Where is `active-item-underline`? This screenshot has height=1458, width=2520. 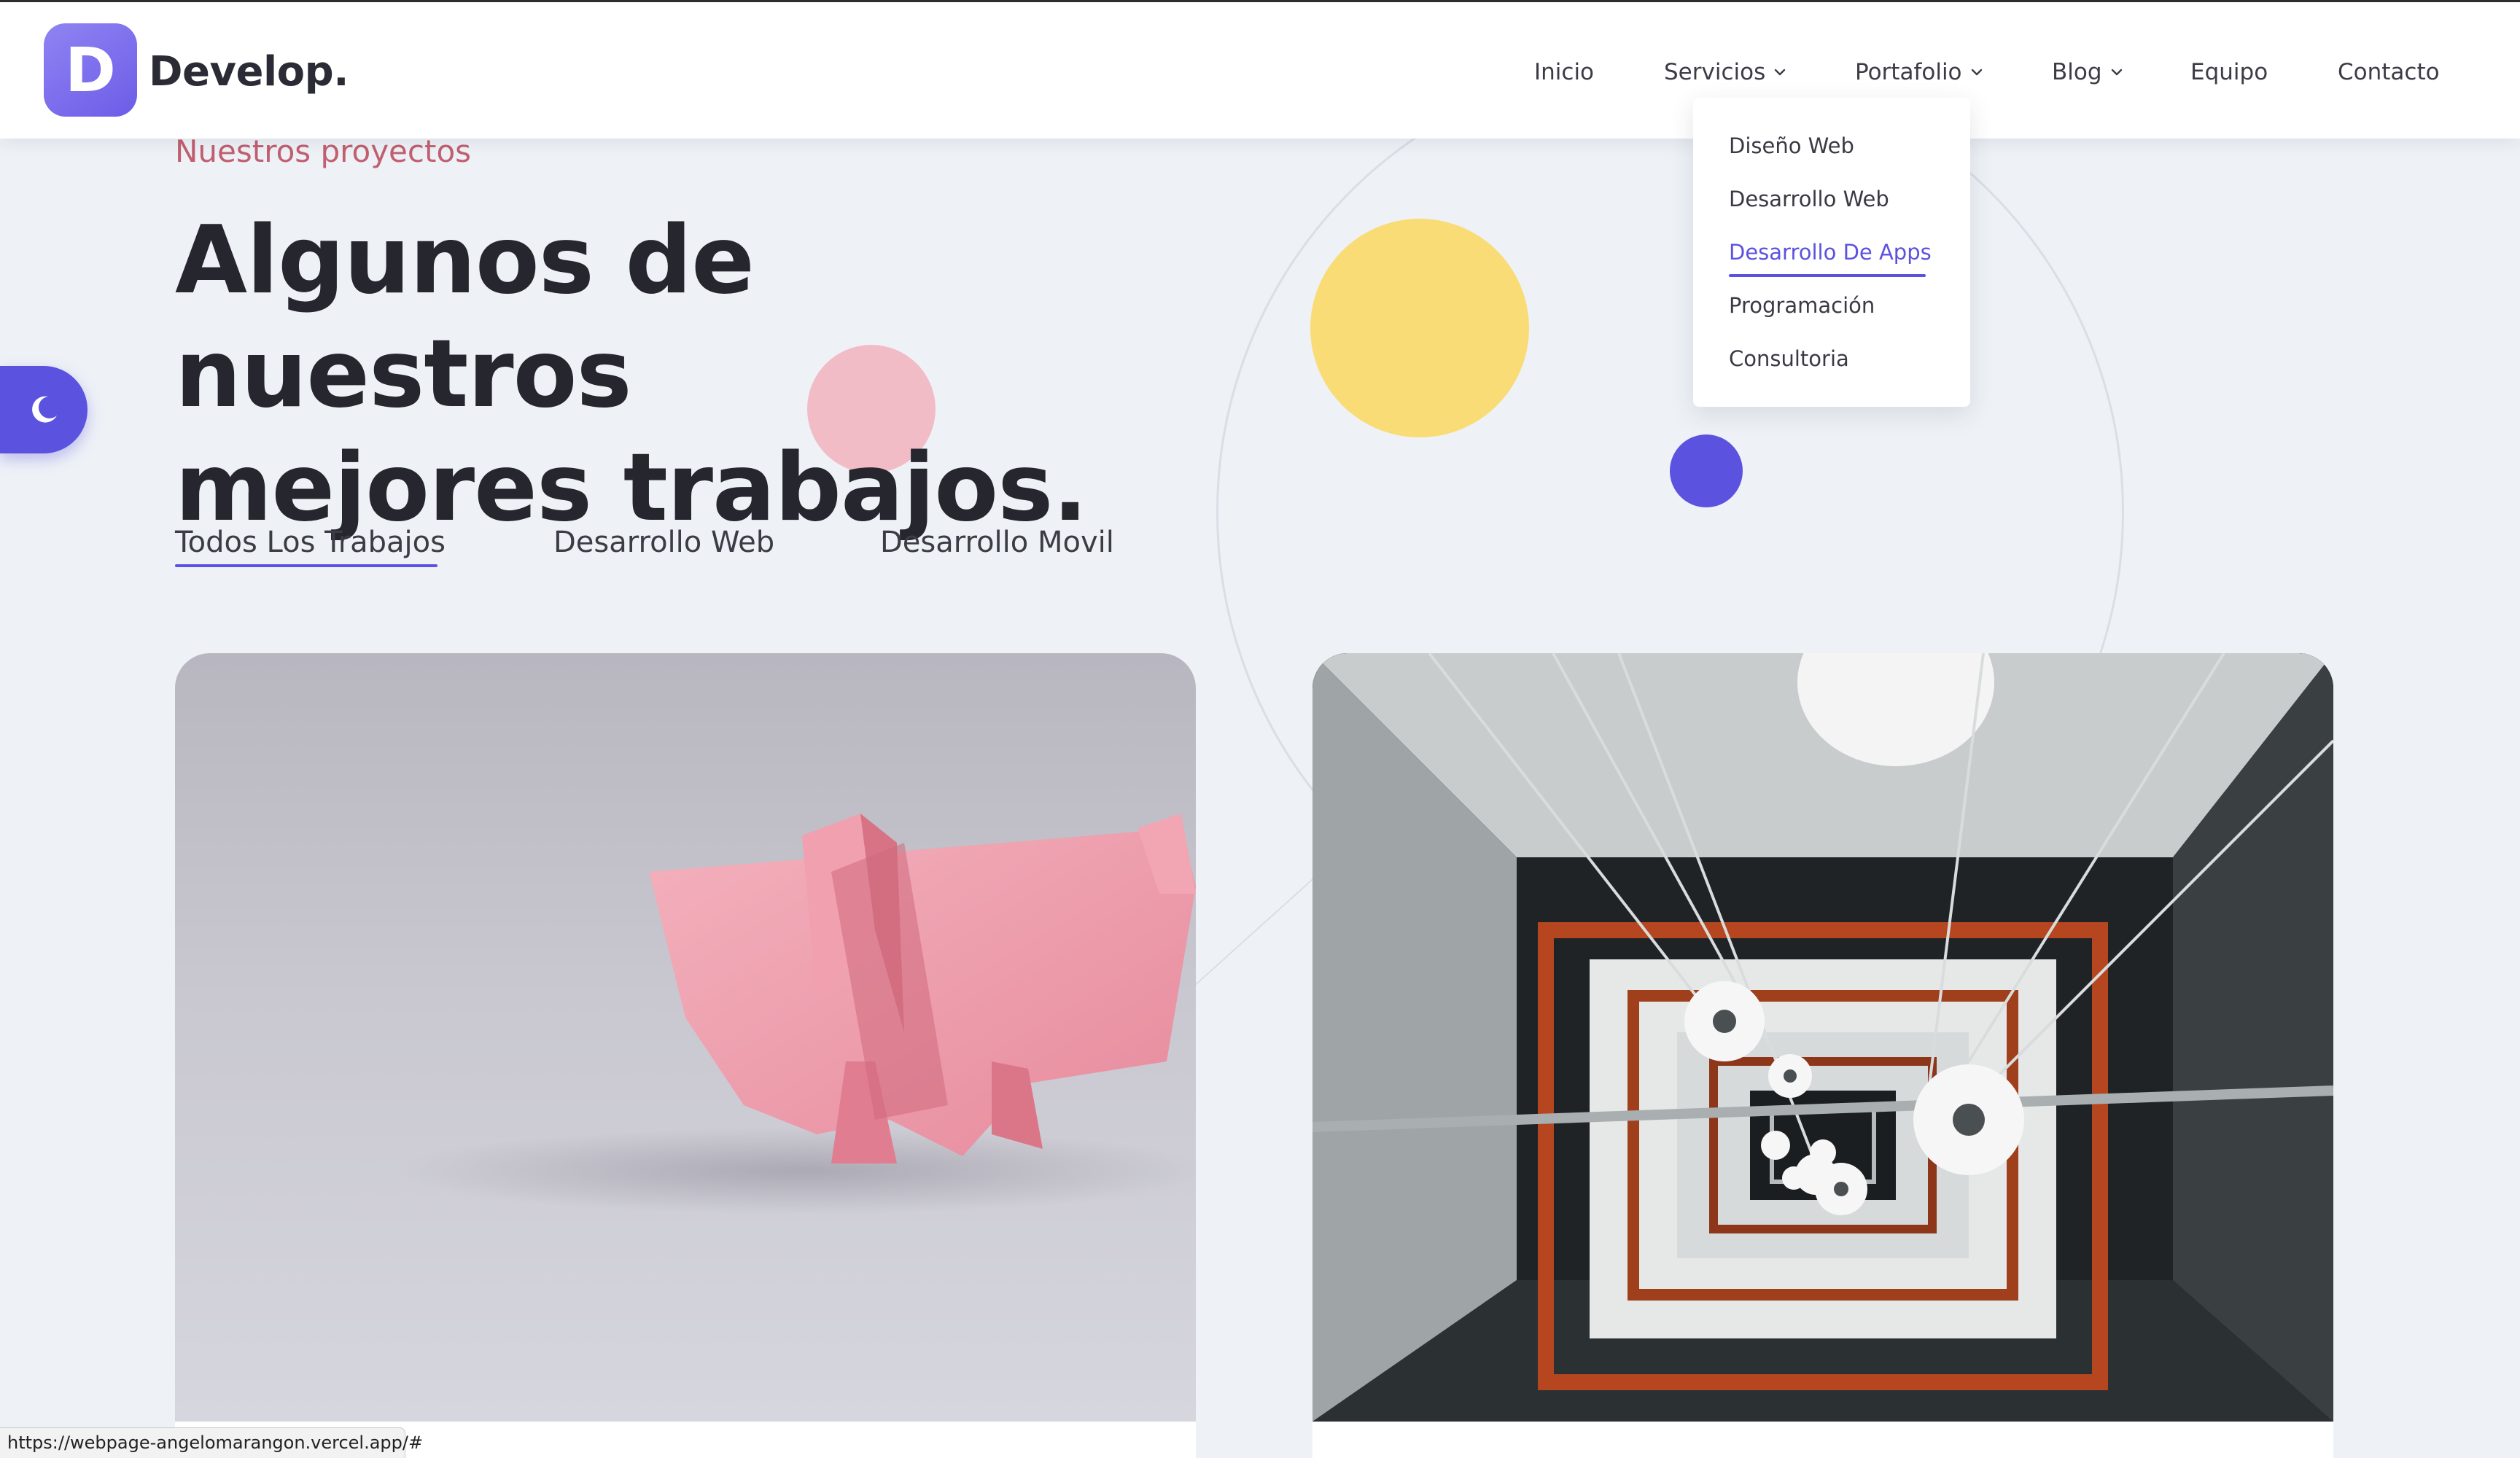
active-item-underline is located at coordinates (1827, 275).